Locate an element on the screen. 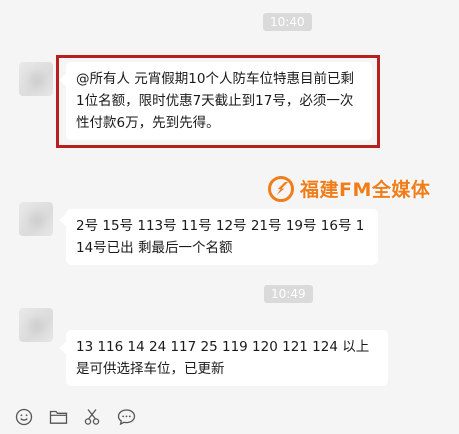 This screenshot has width=459, height=434. timestamp: 10:49 is located at coordinates (288, 294).